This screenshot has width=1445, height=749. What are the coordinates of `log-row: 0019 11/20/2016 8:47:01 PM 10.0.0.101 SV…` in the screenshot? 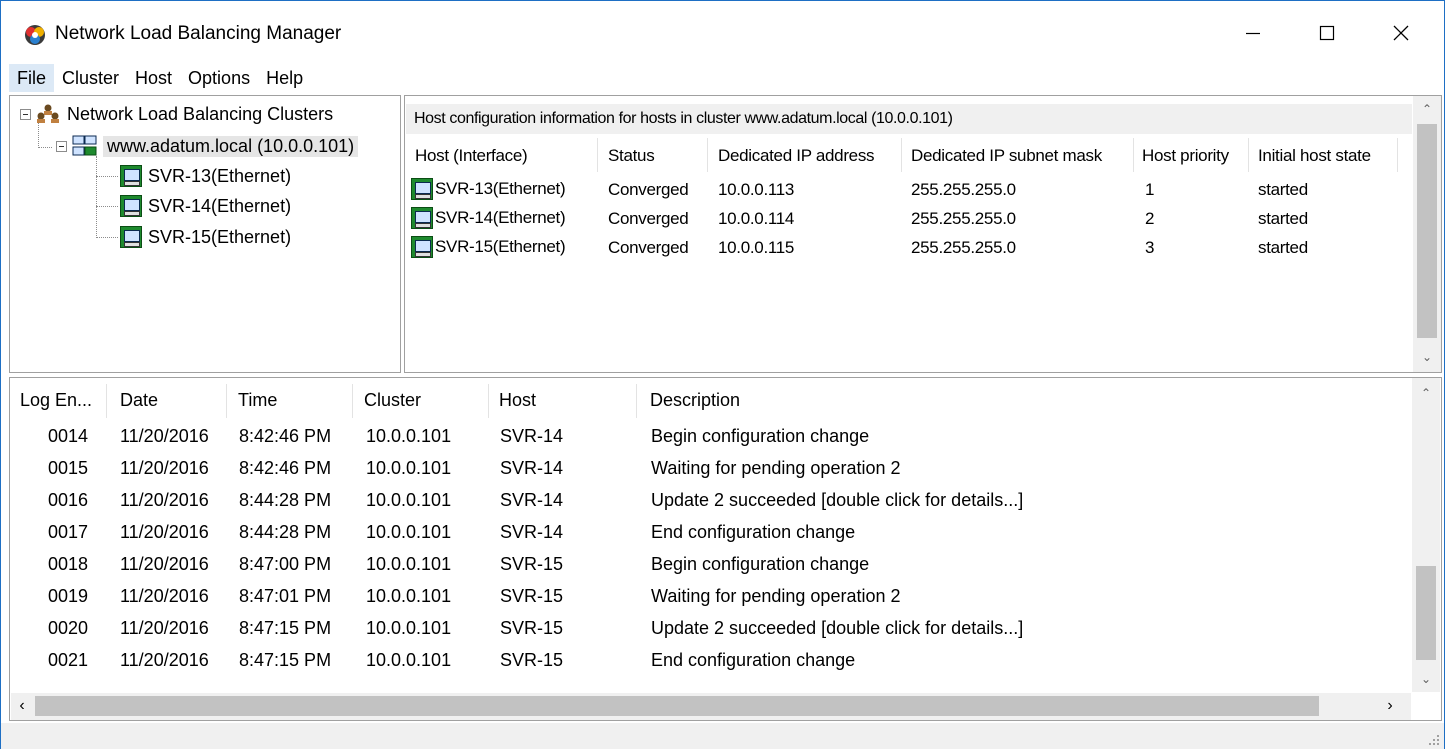 It's located at (710, 598).